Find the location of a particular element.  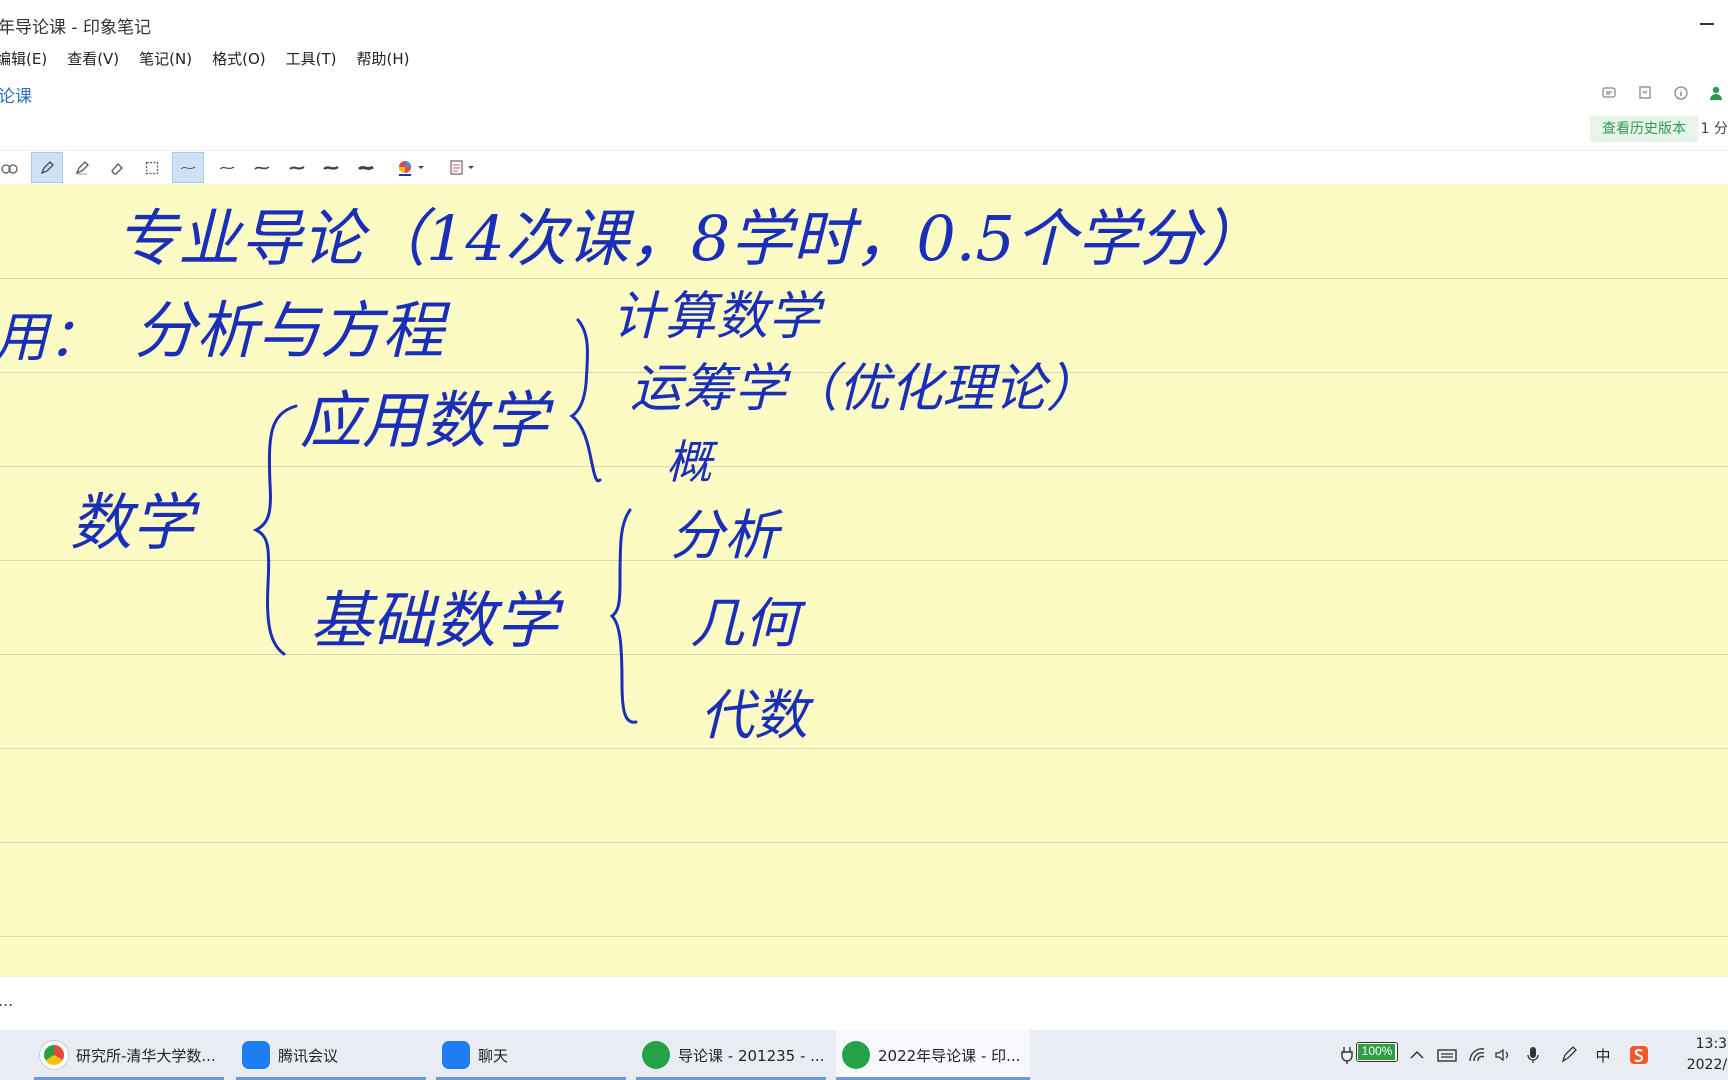

title-bar: 年导论课 - 印象笔记 is located at coordinates (864, 24).